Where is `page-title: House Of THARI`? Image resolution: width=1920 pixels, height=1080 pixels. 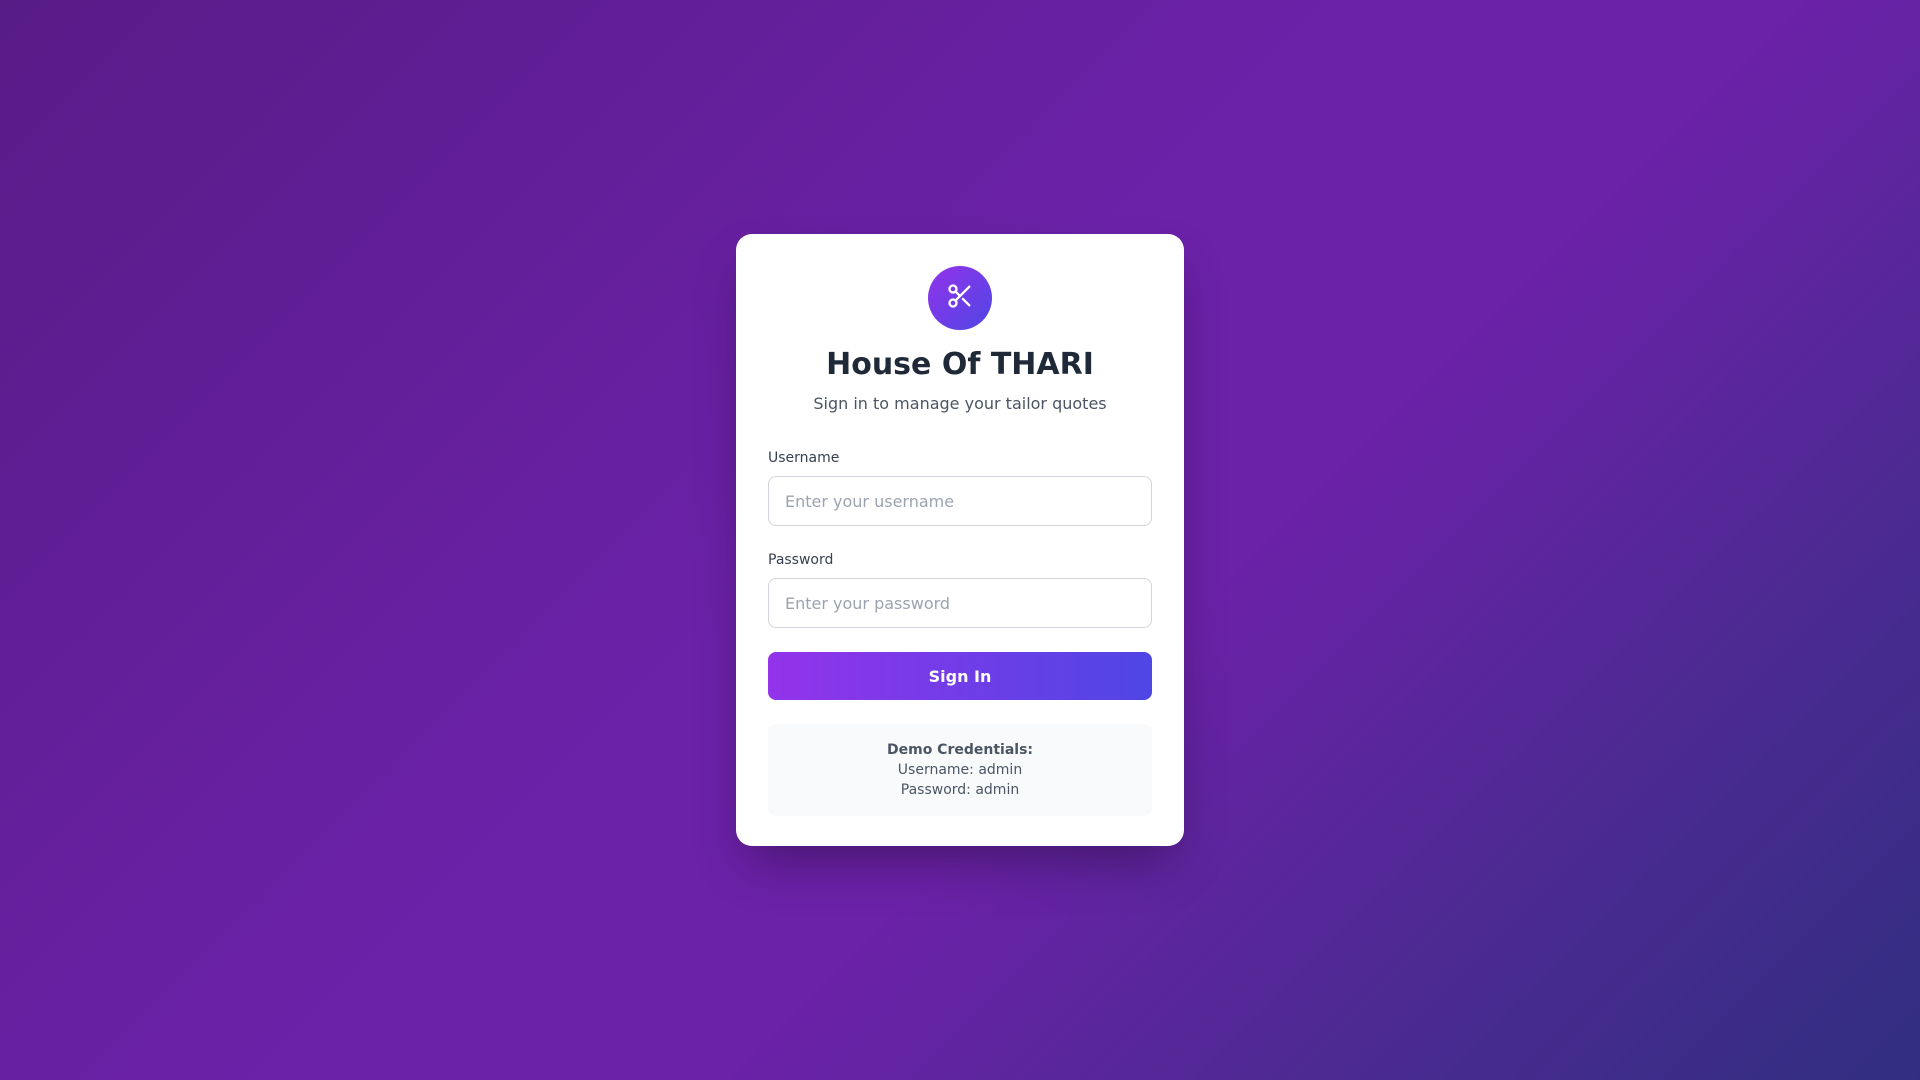
page-title: House Of THARI is located at coordinates (960, 364).